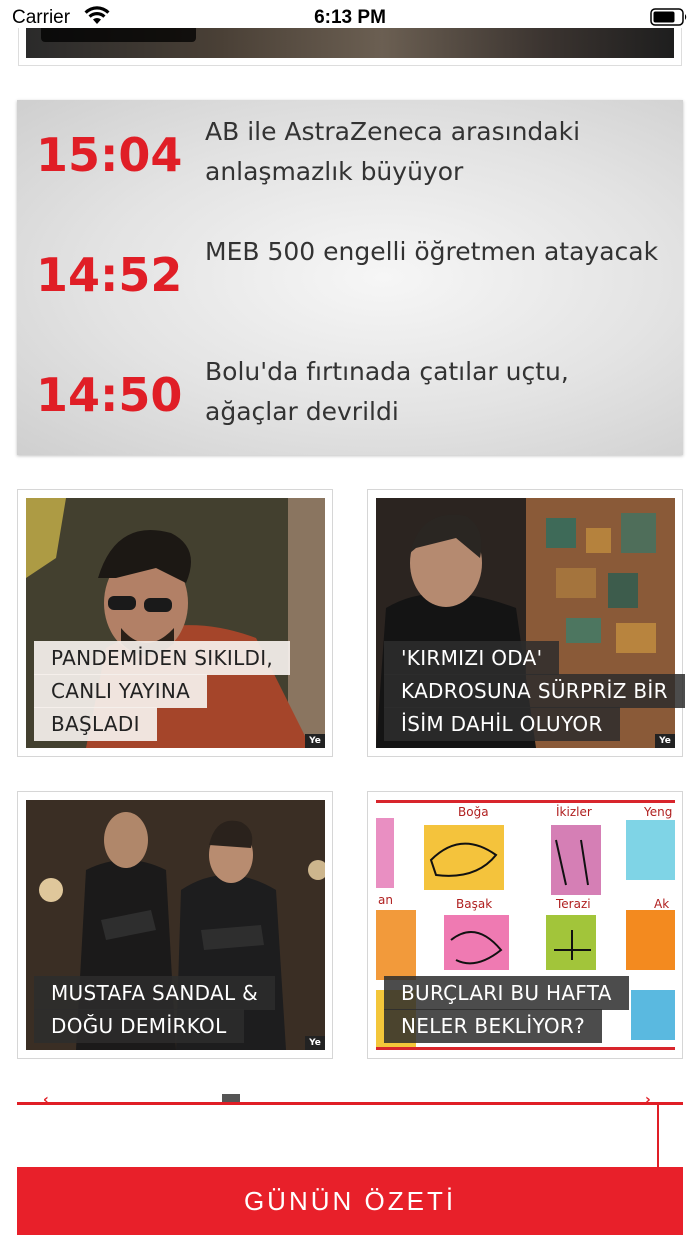 The image size is (700, 1244). What do you see at coordinates (472, 658) in the screenshot?
I see `card-caption-line: 'KIRMIZI ODA'` at bounding box center [472, 658].